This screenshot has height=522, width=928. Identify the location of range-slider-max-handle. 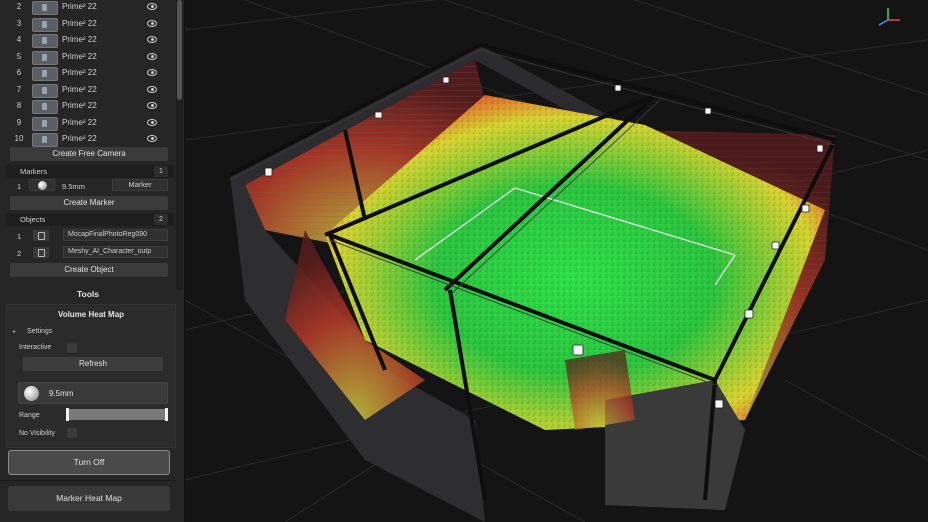
(166, 414).